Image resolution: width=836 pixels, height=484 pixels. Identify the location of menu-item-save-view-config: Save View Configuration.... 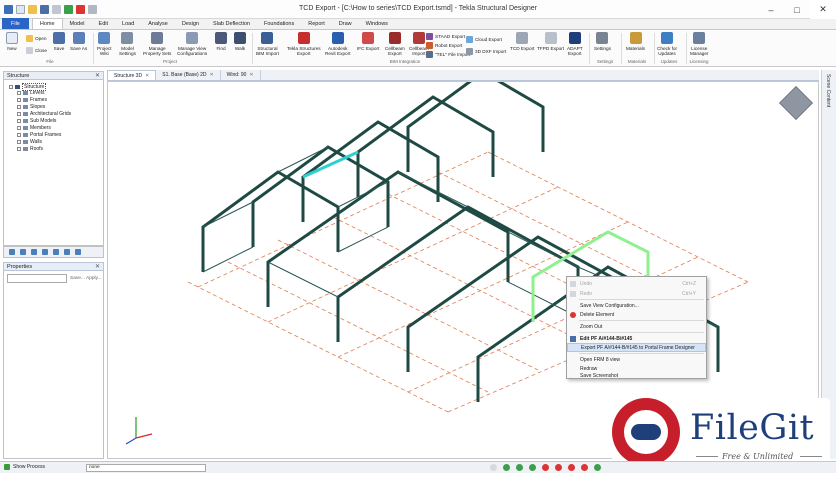
(636, 305).